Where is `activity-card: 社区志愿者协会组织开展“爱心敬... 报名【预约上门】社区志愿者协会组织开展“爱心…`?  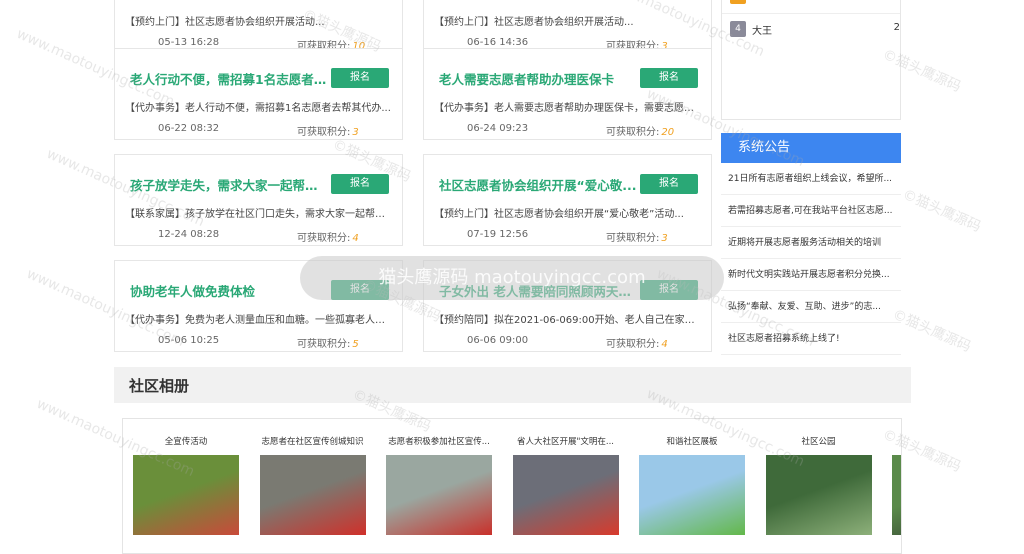 activity-card: 社区志愿者协会组织开展“爱心敬... 报名【预约上门】社区志愿者协会组织开展“爱心… is located at coordinates (567, 200).